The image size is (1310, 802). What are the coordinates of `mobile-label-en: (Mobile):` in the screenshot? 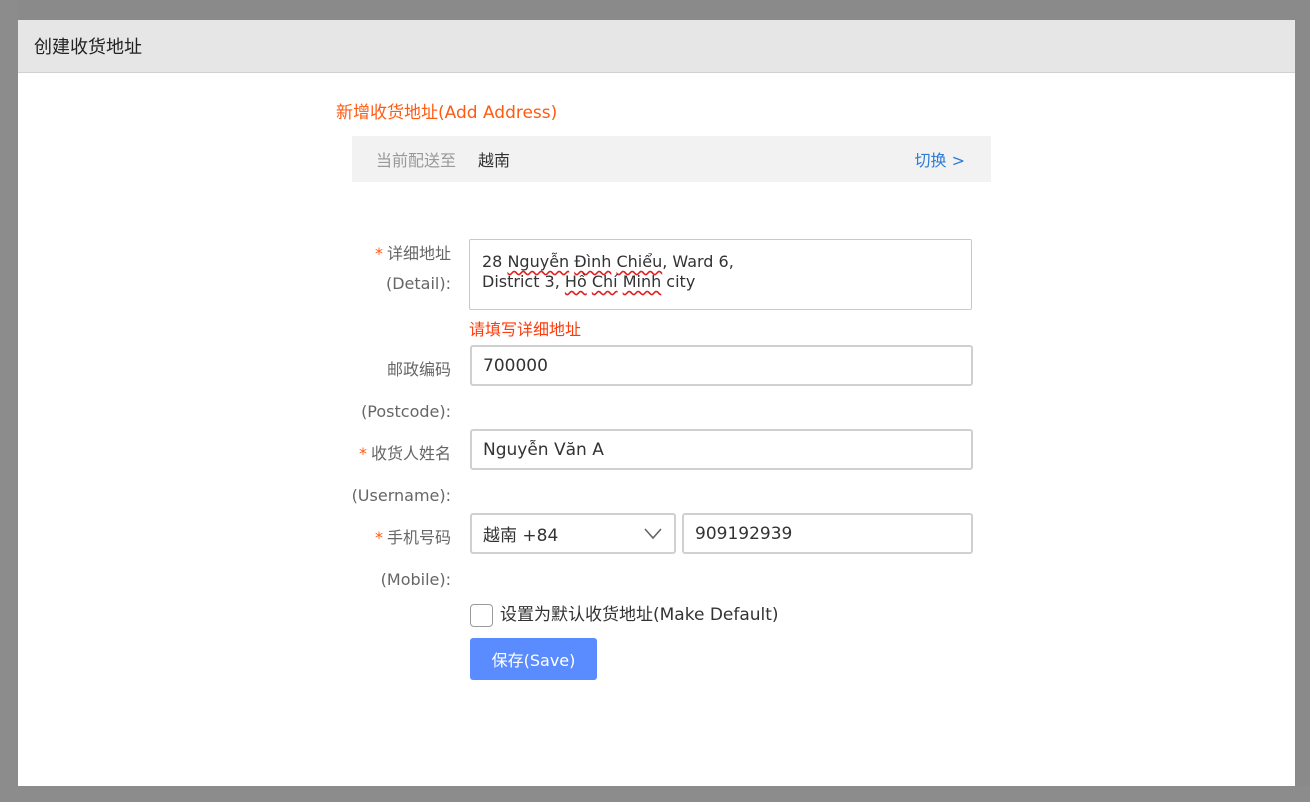 It's located at (415, 579).